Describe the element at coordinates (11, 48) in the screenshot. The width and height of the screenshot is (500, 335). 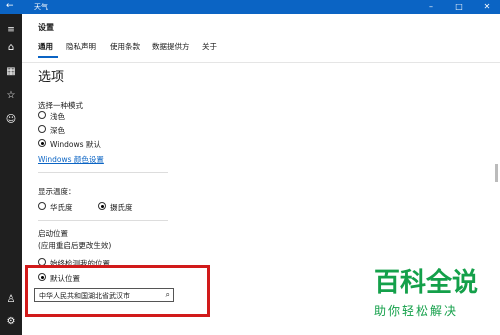
I see `home-icon: ⌂` at that location.